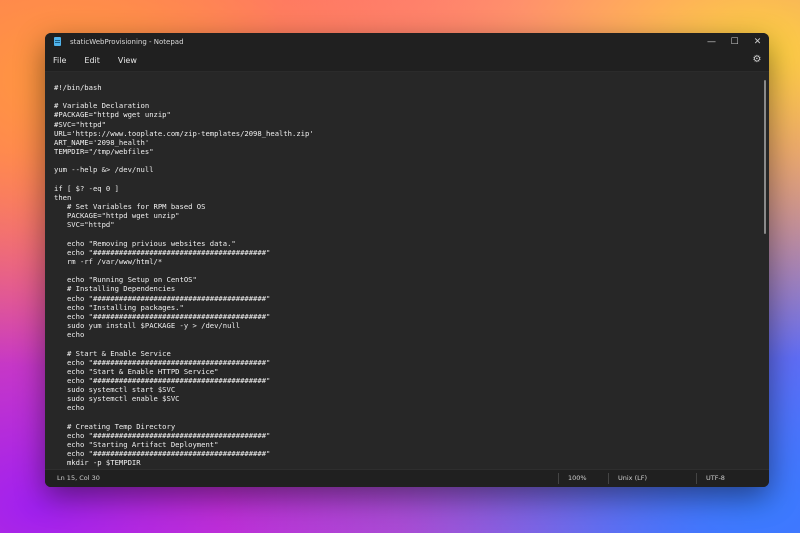  Describe the element at coordinates (92, 60) in the screenshot. I see `menu-edit: Edit` at that location.